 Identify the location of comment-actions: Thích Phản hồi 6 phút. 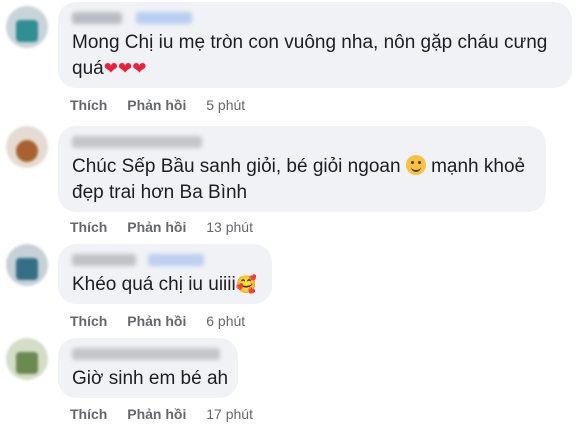
(165, 321).